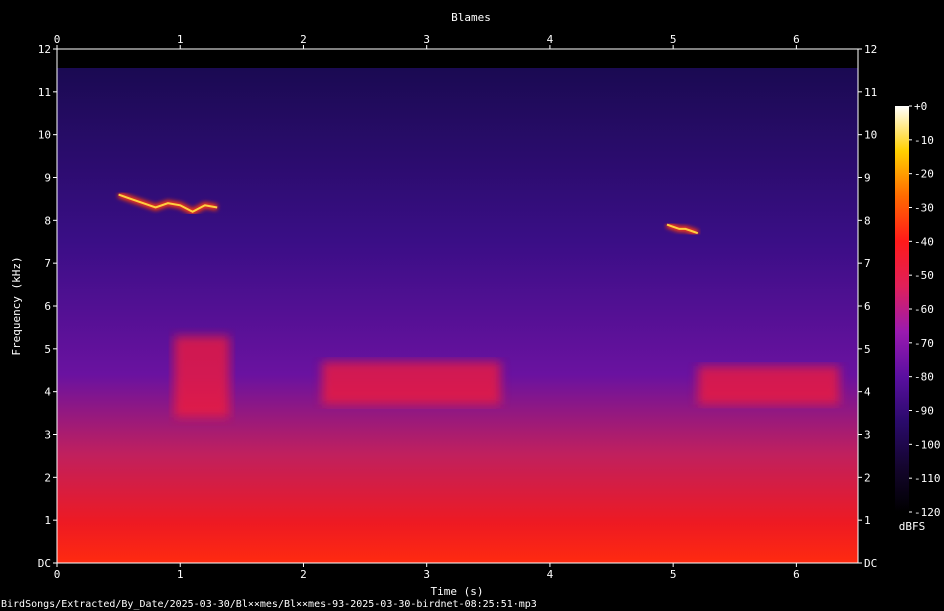  I want to click on colorbar-tick-label: -50, so click(924, 275).